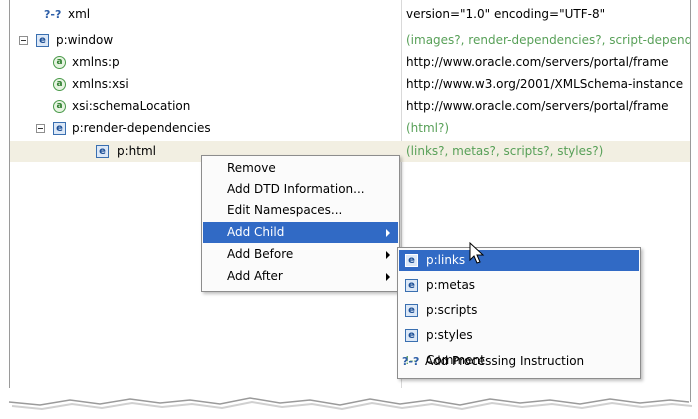 The height and width of the screenshot is (419, 698). I want to click on menu-item-label: Add Before, so click(260, 254).